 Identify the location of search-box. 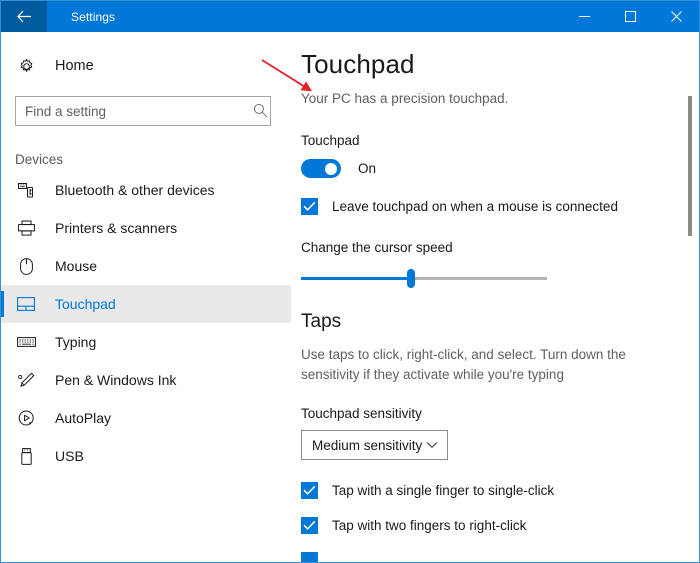
(146, 111).